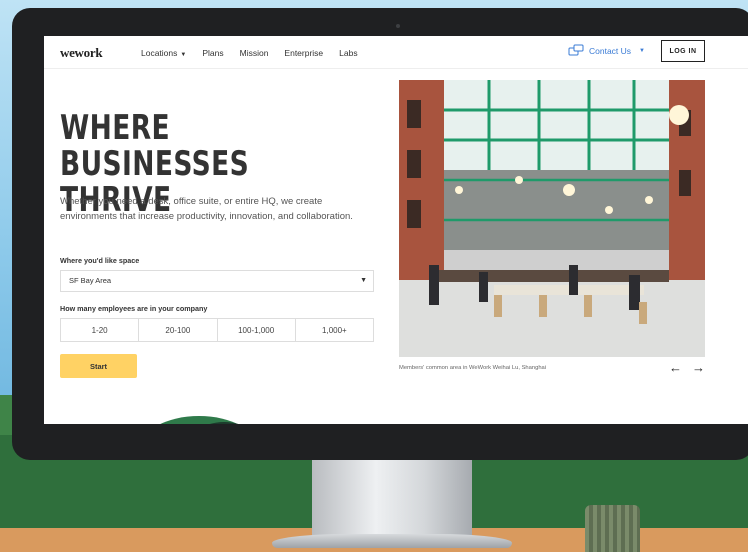 The height and width of the screenshot is (552, 748). What do you see at coordinates (100, 330) in the screenshot?
I see `employee-option-1-20: 1-20` at bounding box center [100, 330].